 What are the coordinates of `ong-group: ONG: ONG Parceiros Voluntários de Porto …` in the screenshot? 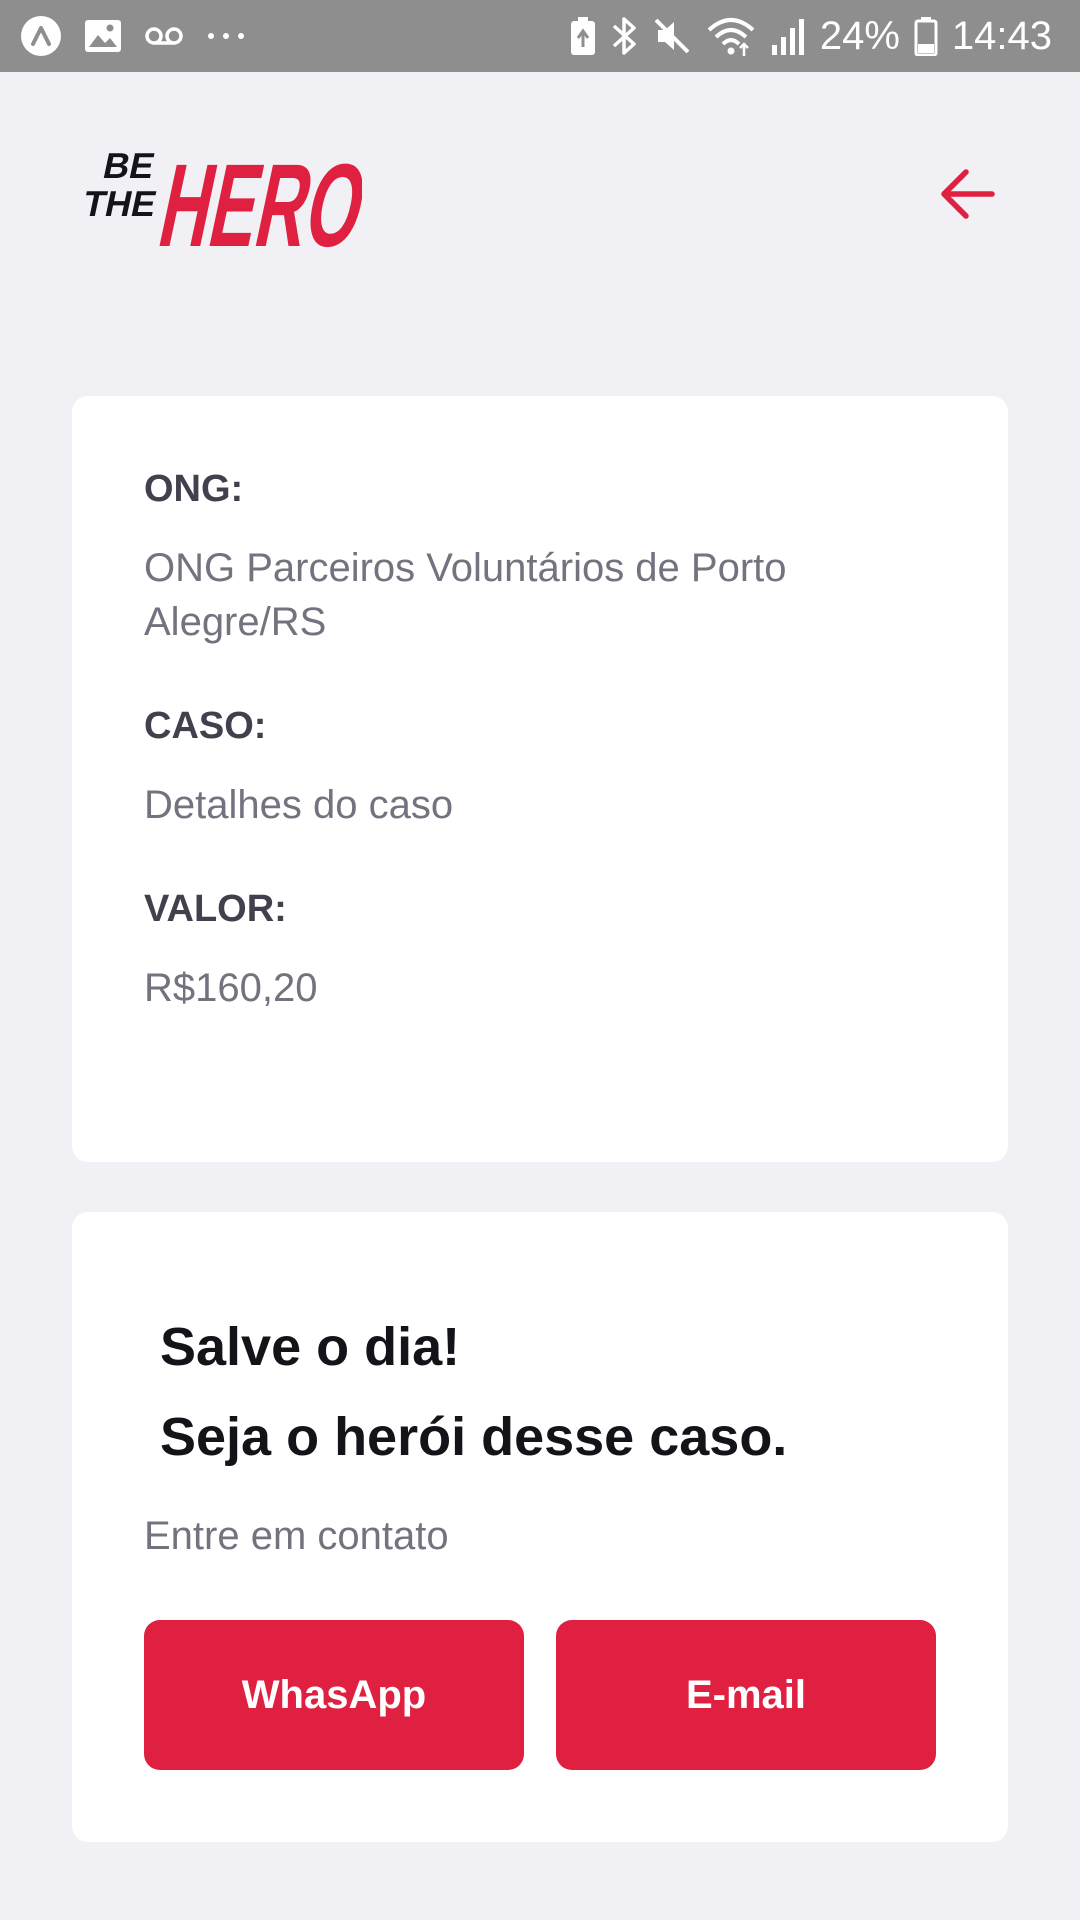 It's located at (540, 558).